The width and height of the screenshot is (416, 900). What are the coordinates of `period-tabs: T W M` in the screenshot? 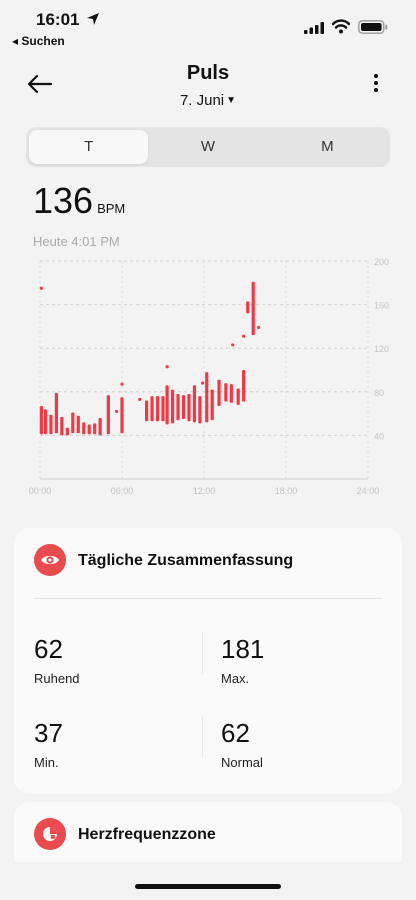 It's located at (208, 147).